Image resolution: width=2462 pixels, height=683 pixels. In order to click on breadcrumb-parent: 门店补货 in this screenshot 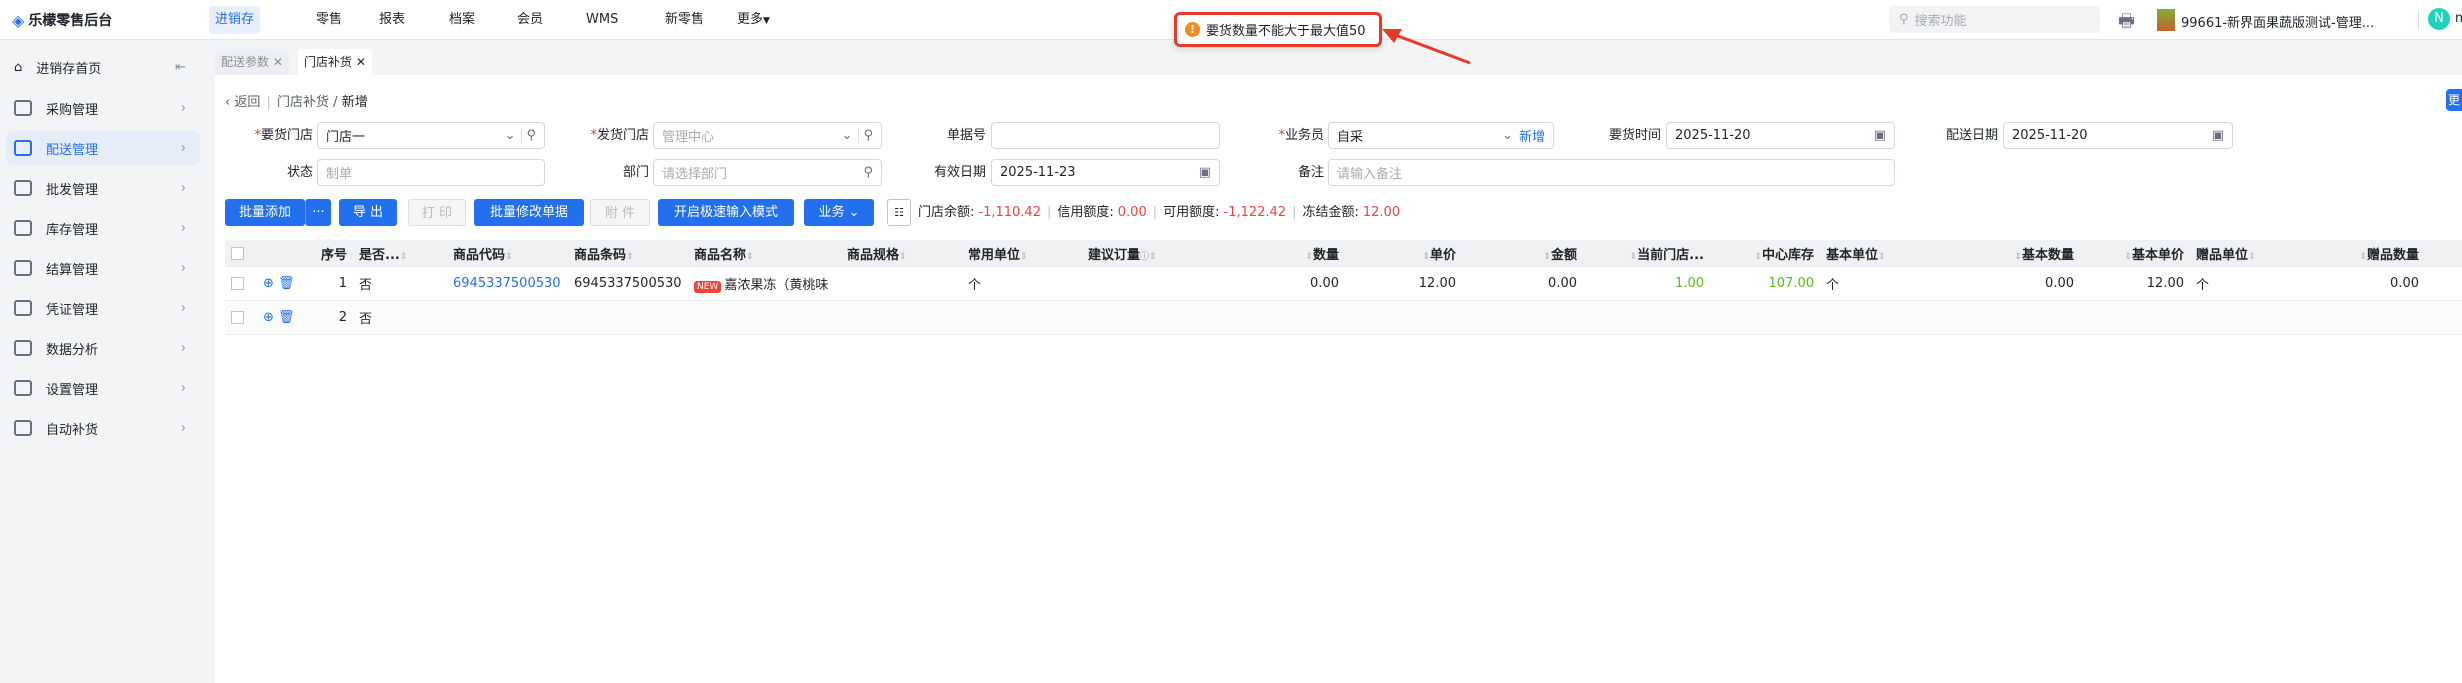, I will do `click(303, 102)`.